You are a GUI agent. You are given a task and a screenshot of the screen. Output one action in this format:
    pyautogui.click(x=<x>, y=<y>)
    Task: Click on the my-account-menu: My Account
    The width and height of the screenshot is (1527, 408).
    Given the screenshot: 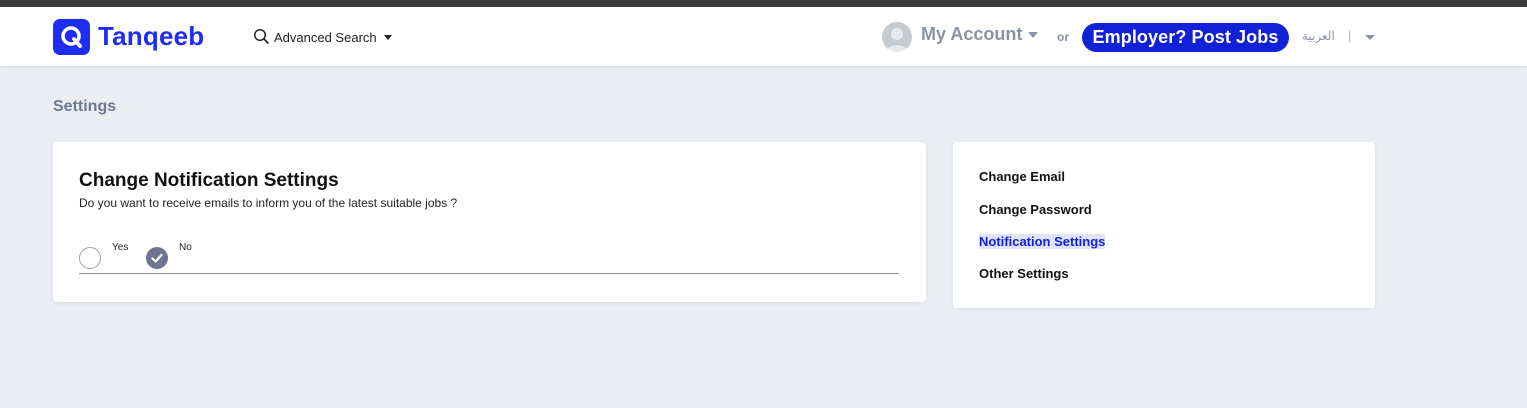 What is the action you would take?
    pyautogui.click(x=980, y=34)
    